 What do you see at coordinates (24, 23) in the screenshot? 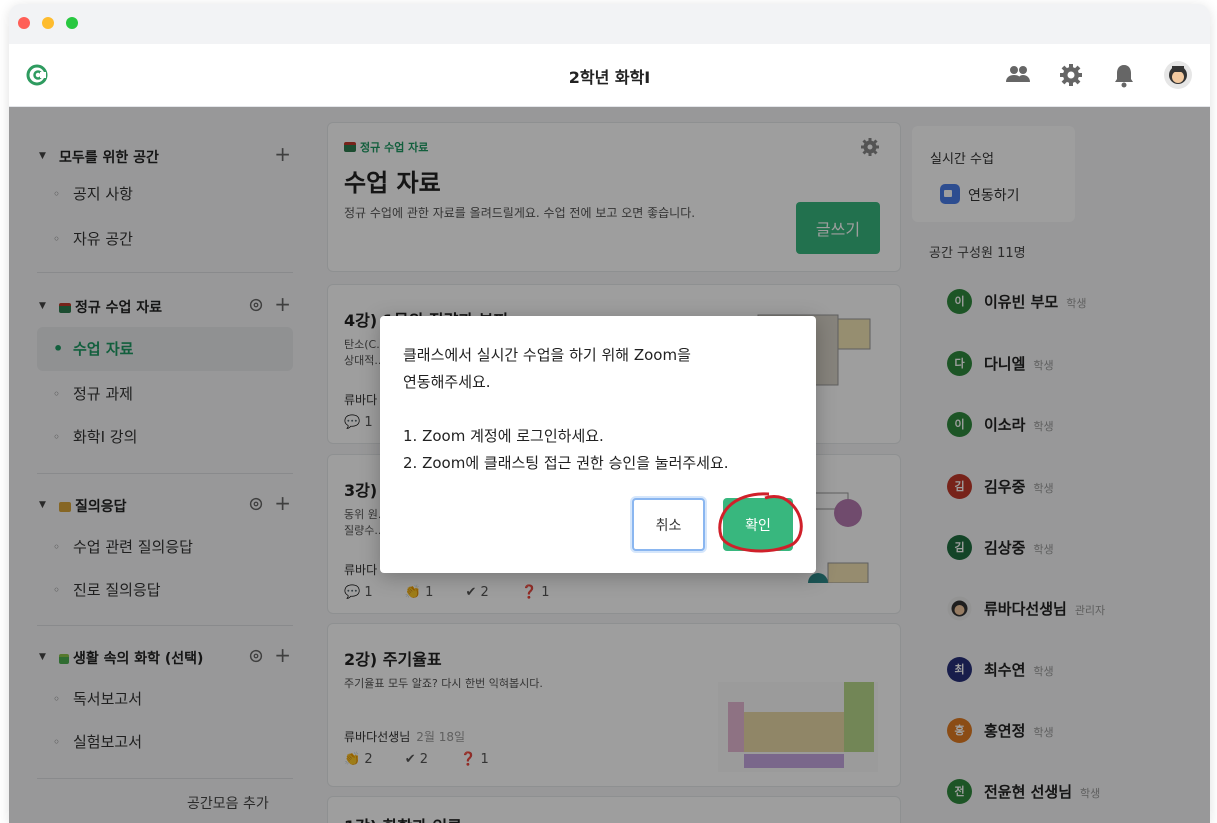
I see `close-window-button` at bounding box center [24, 23].